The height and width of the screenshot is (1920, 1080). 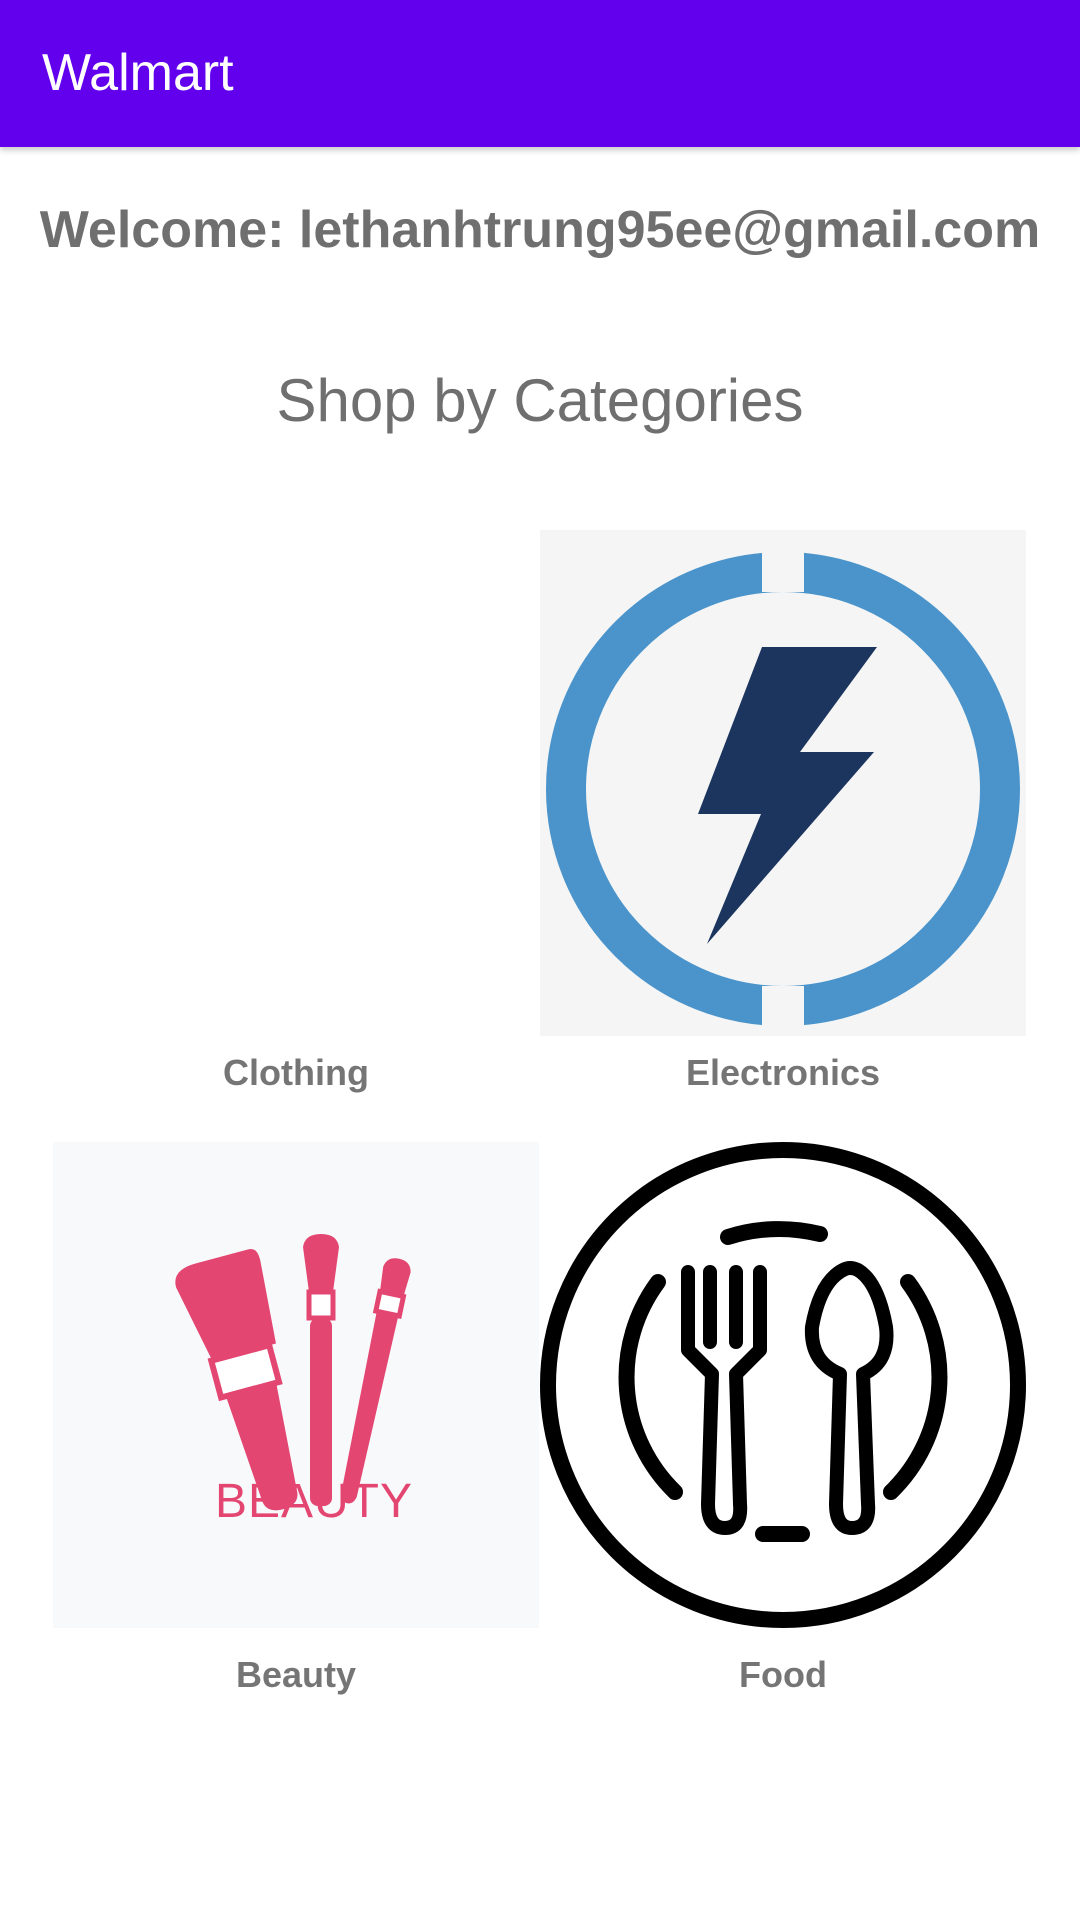 What do you see at coordinates (314, 1501) in the screenshot?
I see `beauty-logo-text: BEAUTY` at bounding box center [314, 1501].